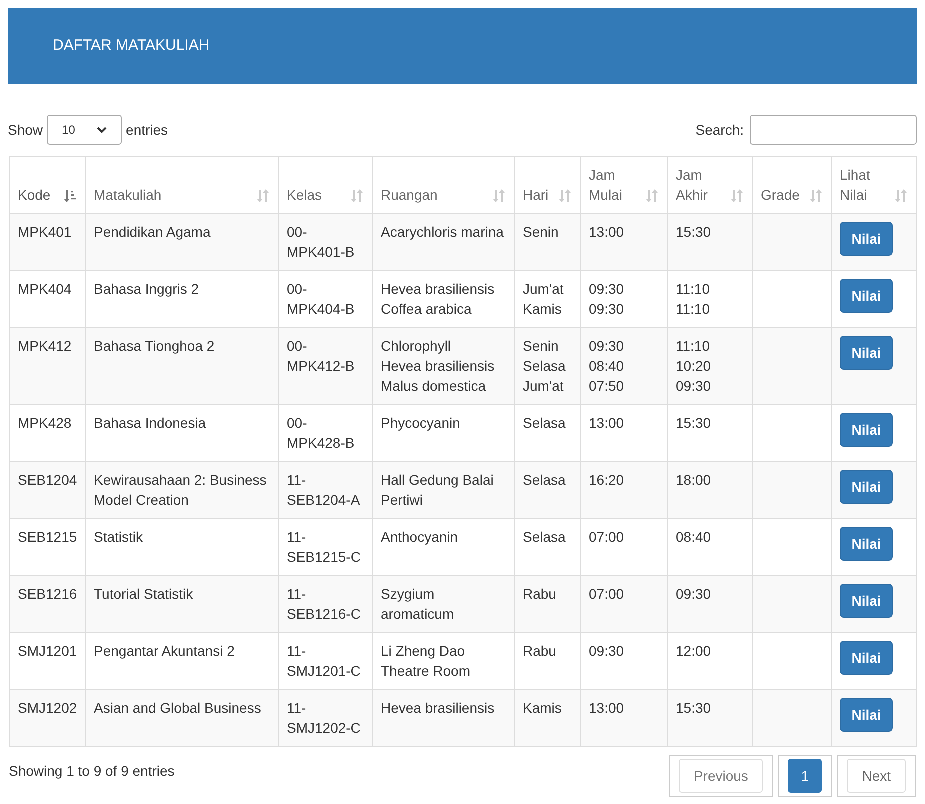  Describe the element at coordinates (182, 185) in the screenshot. I see `column-header: Matakuliah` at that location.